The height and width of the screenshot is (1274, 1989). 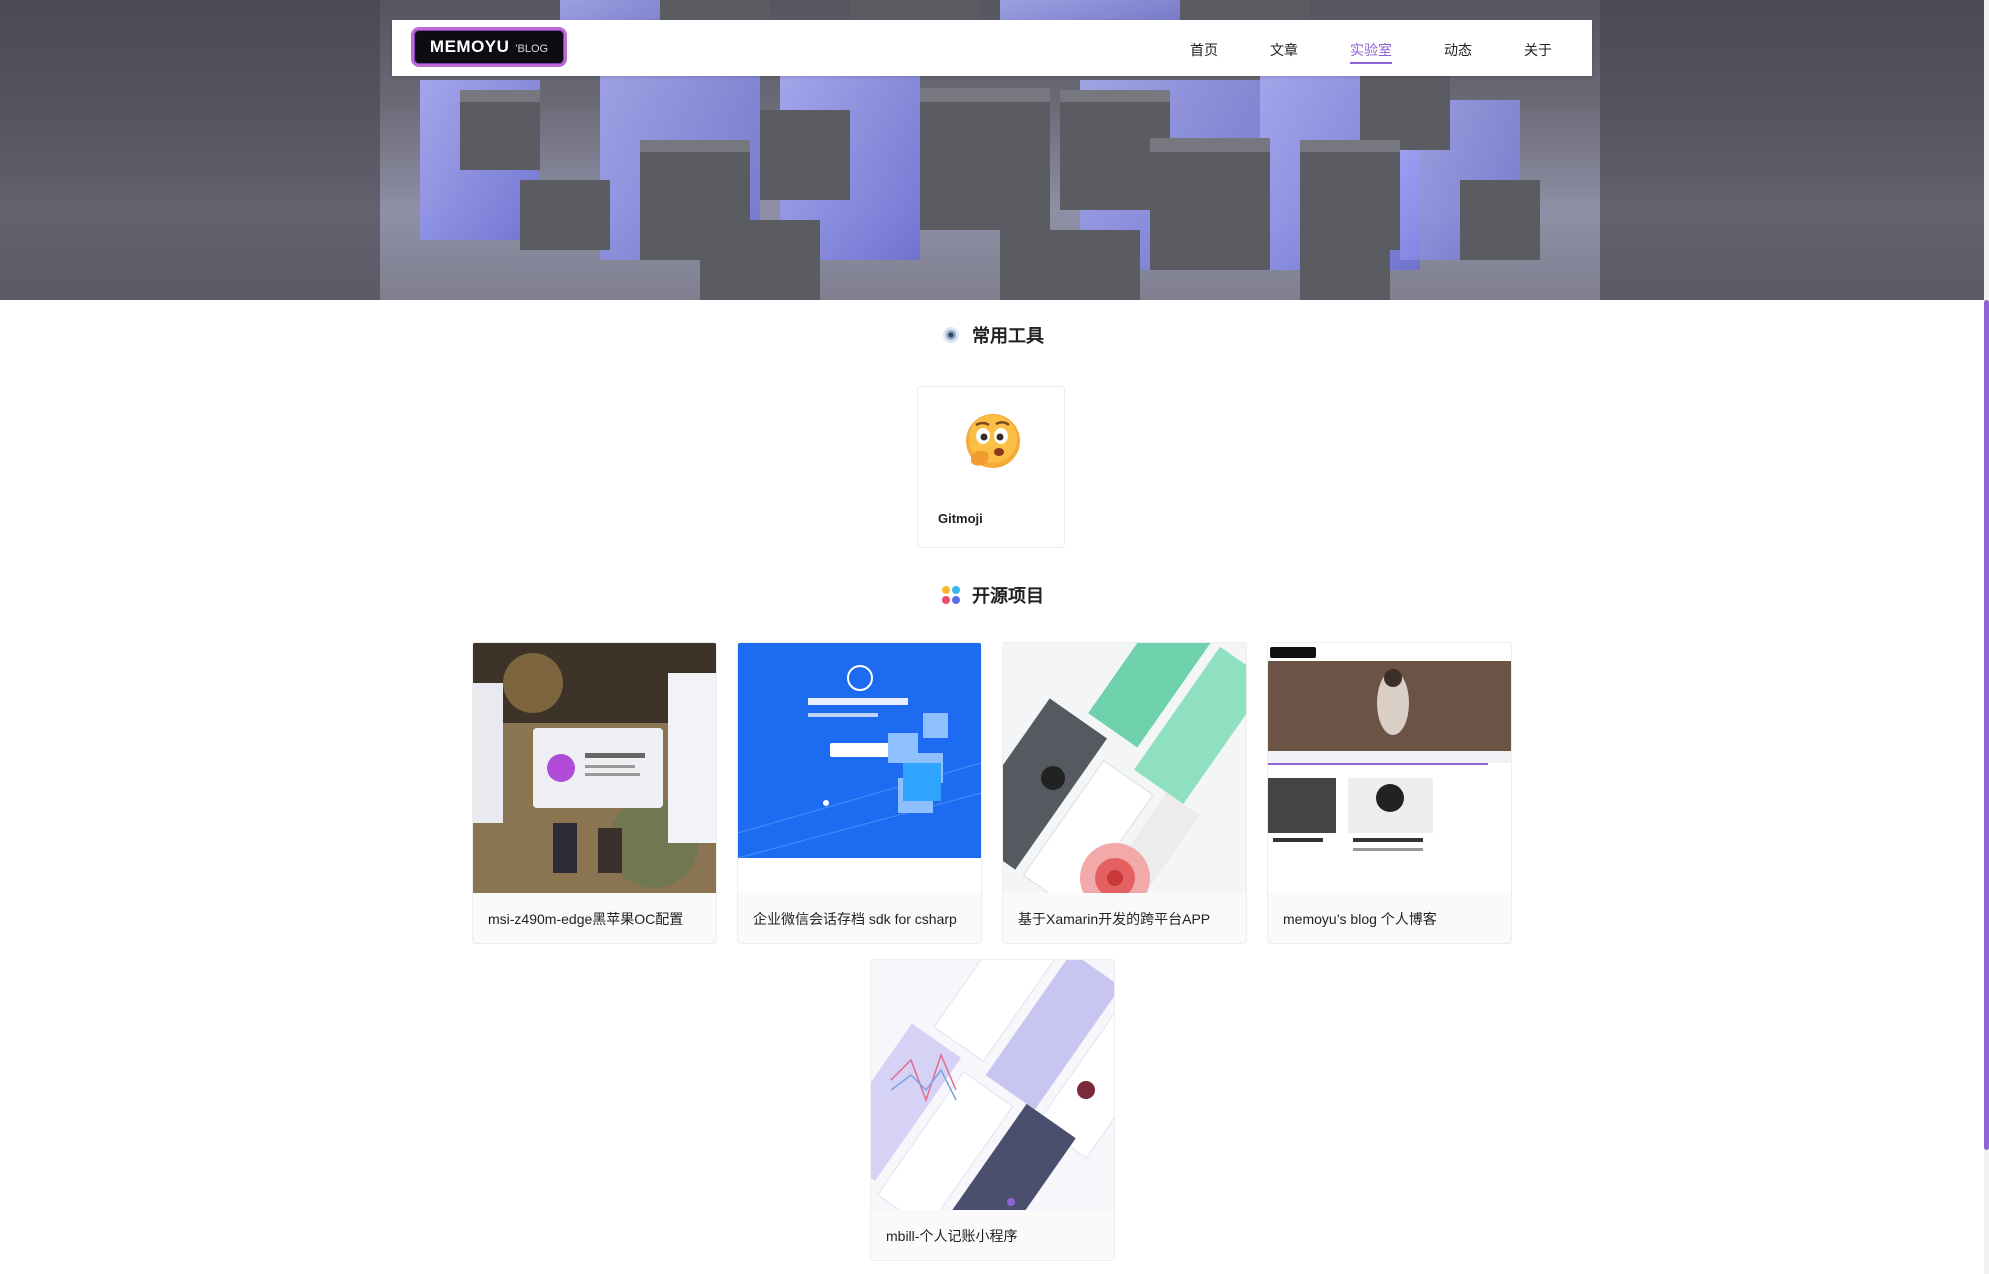 What do you see at coordinates (992, 48) in the screenshot?
I see `top-navbar: MEMOYU 'BLOG 首页 文章 实验室 动态 关于` at bounding box center [992, 48].